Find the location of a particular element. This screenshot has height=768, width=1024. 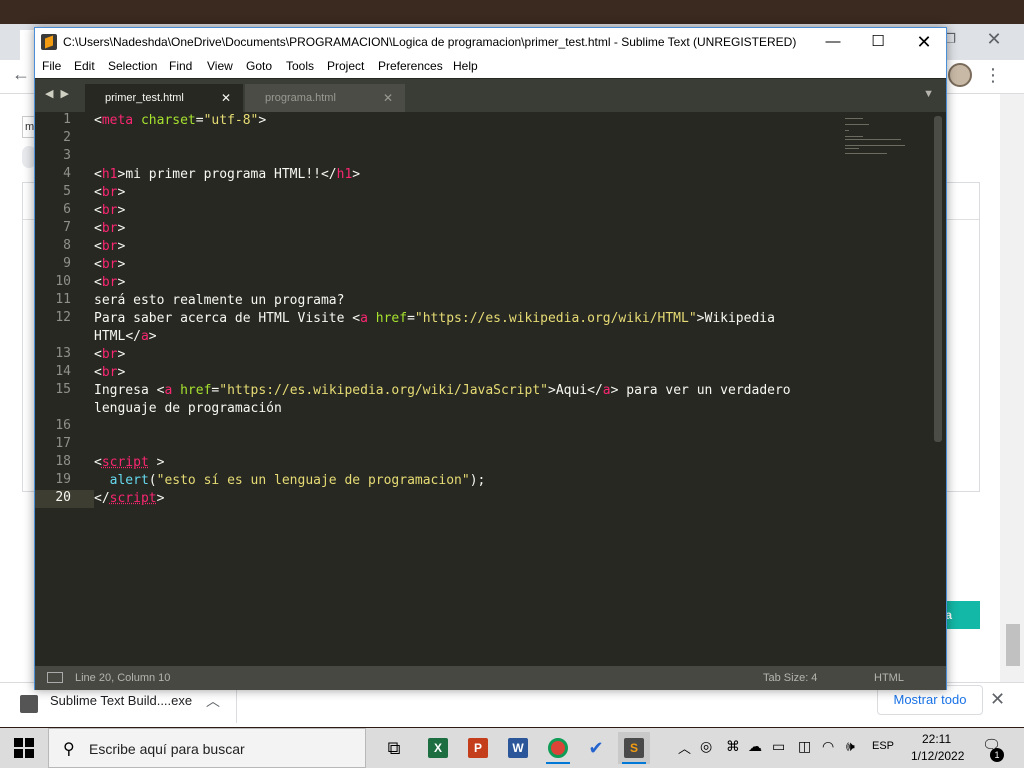

tab-bar: ◀ ▶ primer_test.html ✕ programa.html ✕ ▼ is located at coordinates (490, 95).